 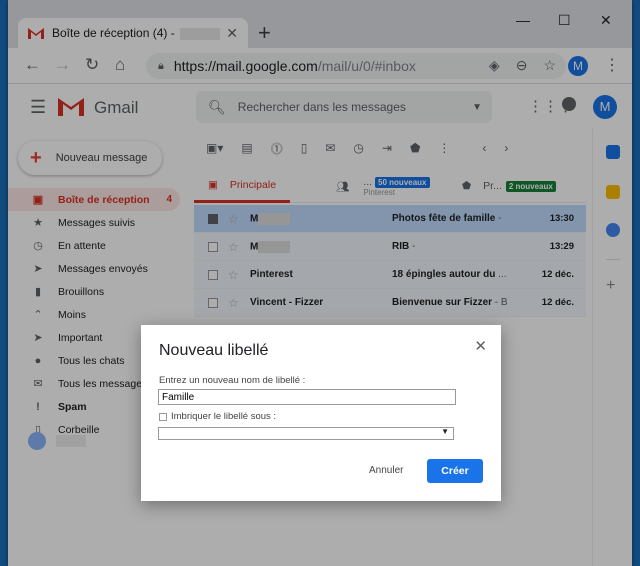 What do you see at coordinates (306, 433) in the screenshot?
I see `parent-label-select: ▼` at bounding box center [306, 433].